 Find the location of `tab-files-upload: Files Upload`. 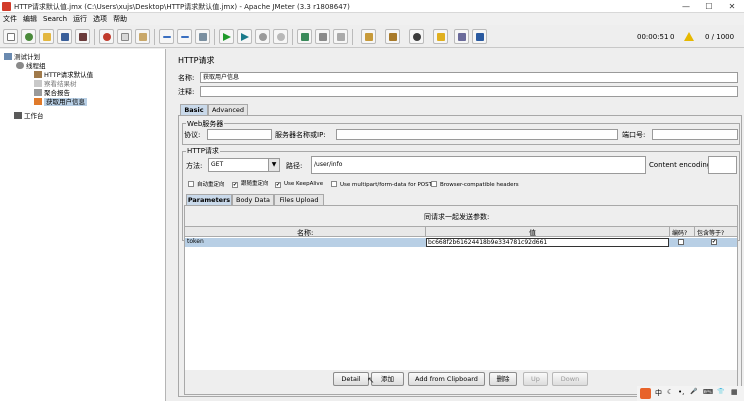

tab-files-upload: Files Upload is located at coordinates (299, 199).